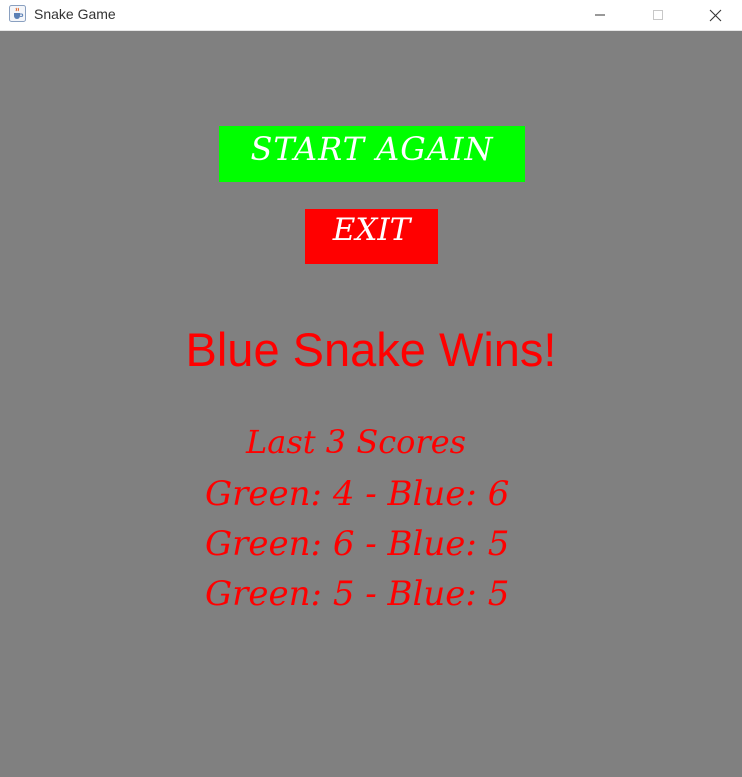 This screenshot has height=777, width=742. Describe the element at coordinates (371, 236) in the screenshot. I see `exit-button: EXIT` at that location.